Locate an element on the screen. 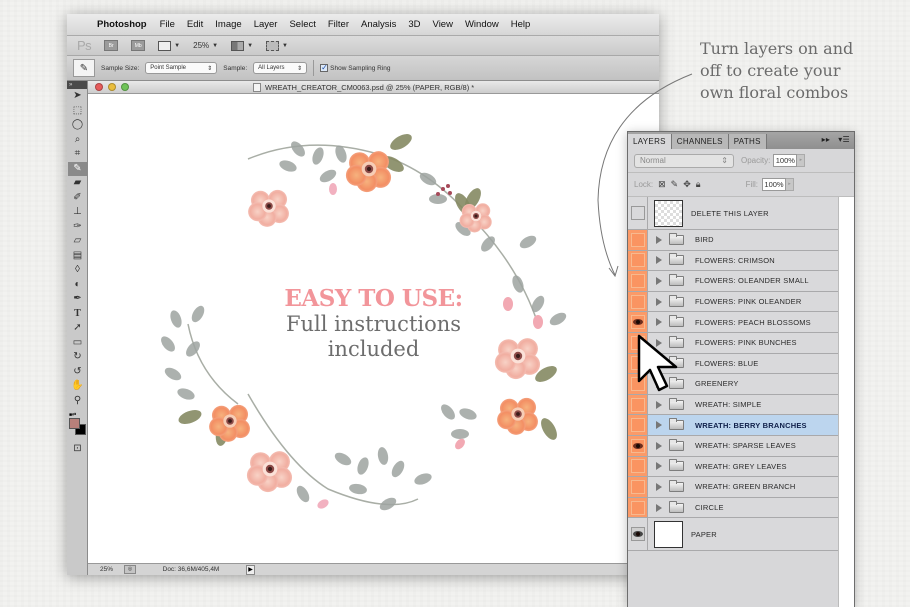 This screenshot has height=607, width=910. zoom-level-dropdown: 25% ▼ is located at coordinates (205, 45).